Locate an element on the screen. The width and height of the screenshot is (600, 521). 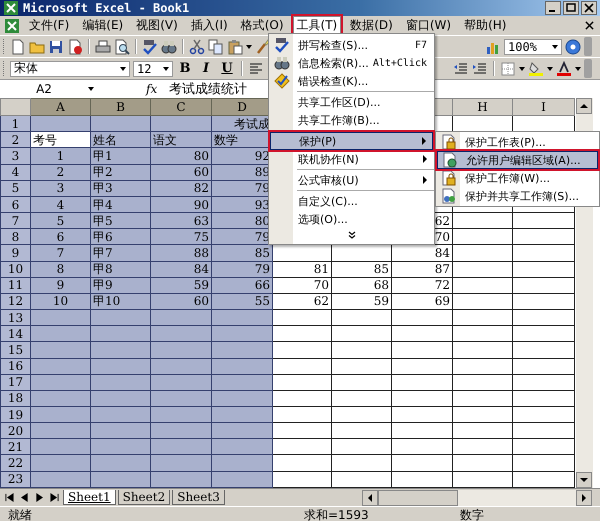
function-label: fx is located at coordinates (152, 89).